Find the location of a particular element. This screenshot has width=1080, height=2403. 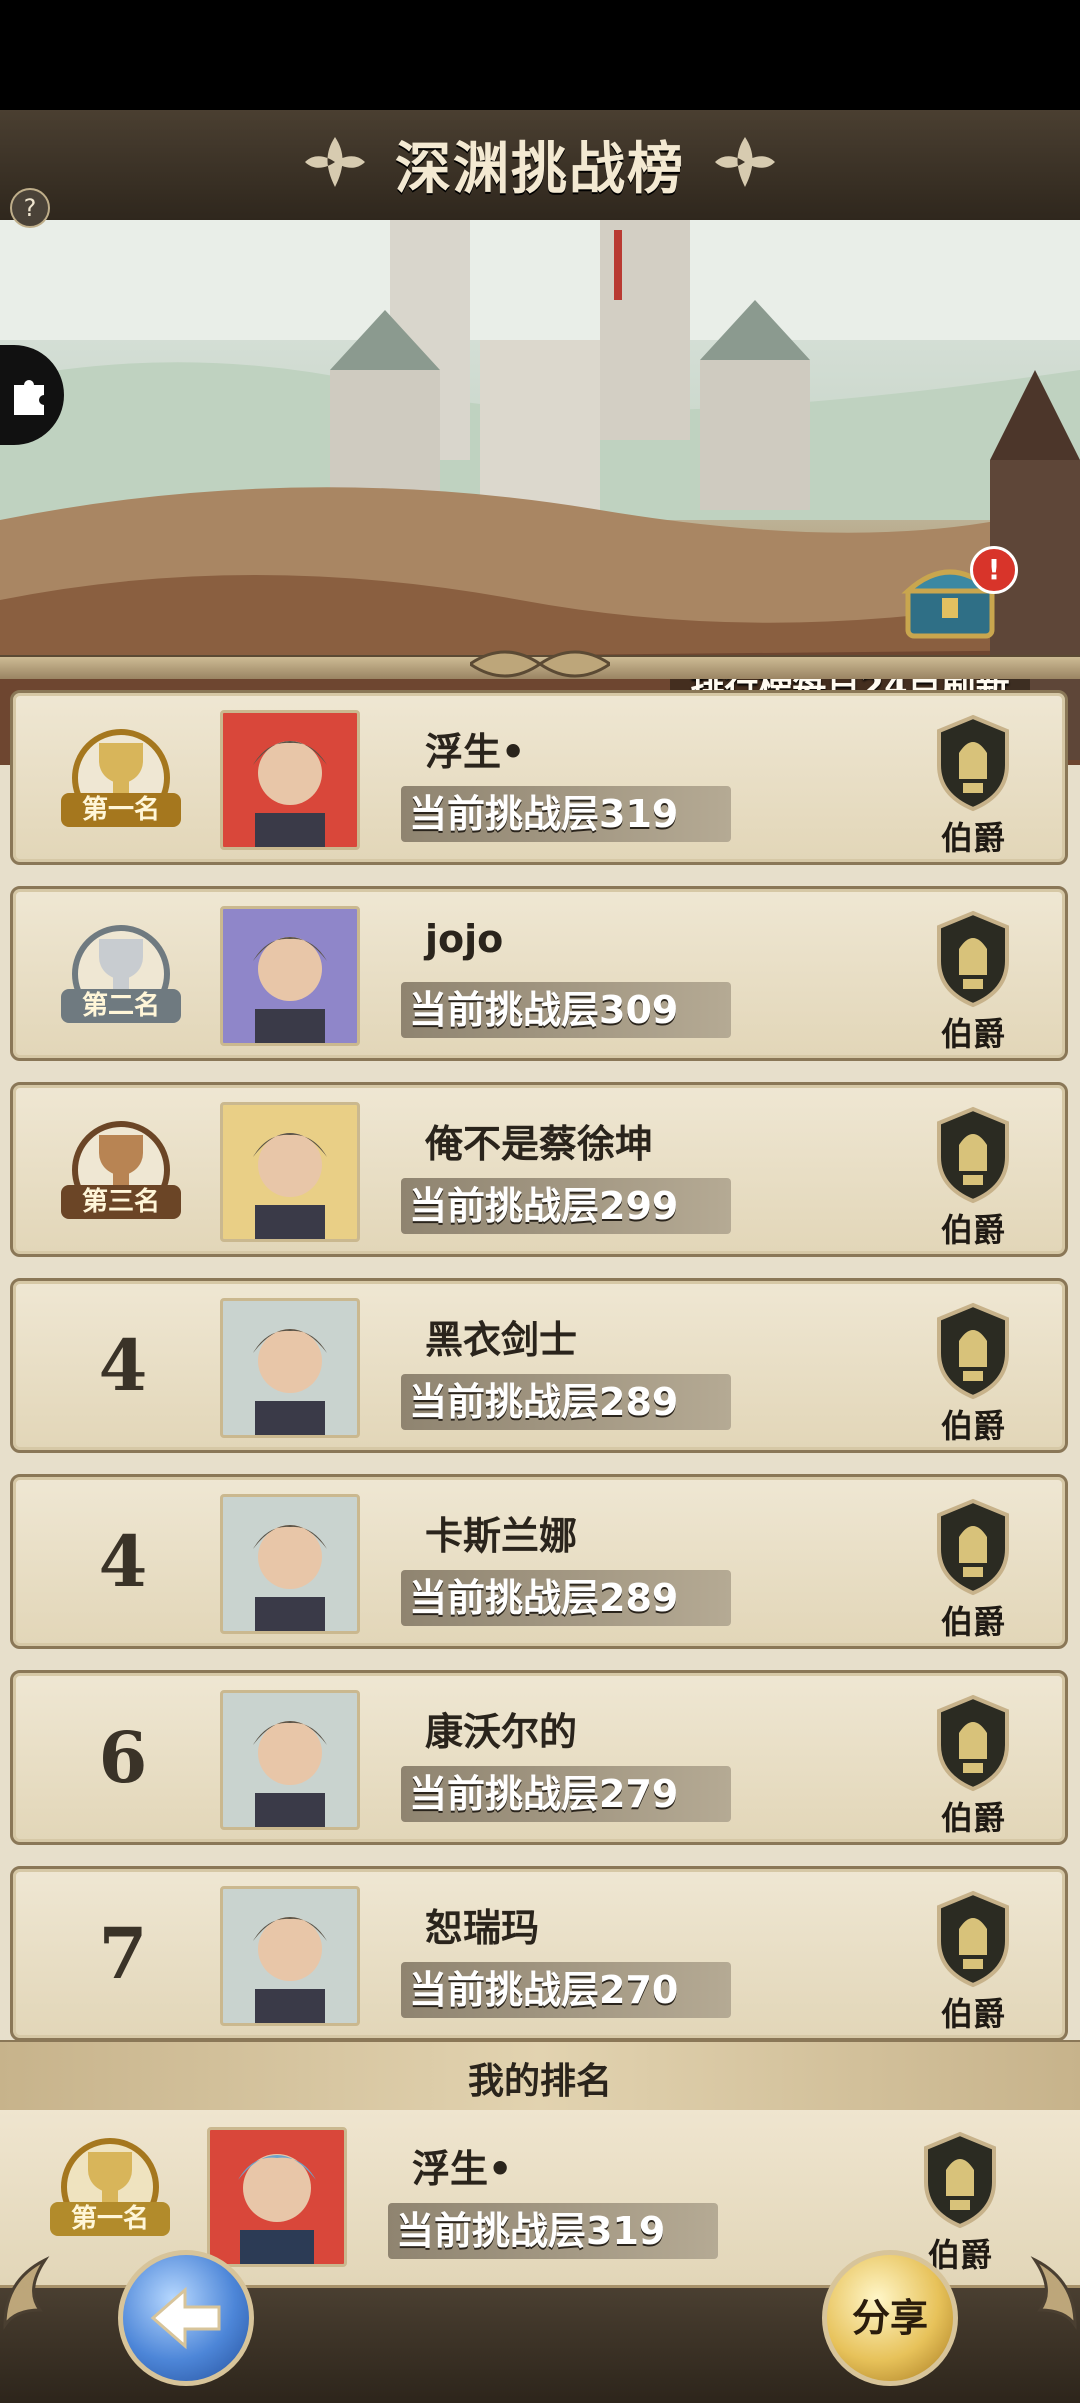

corner-ornament-right-icon is located at coordinates (1053, 2293).